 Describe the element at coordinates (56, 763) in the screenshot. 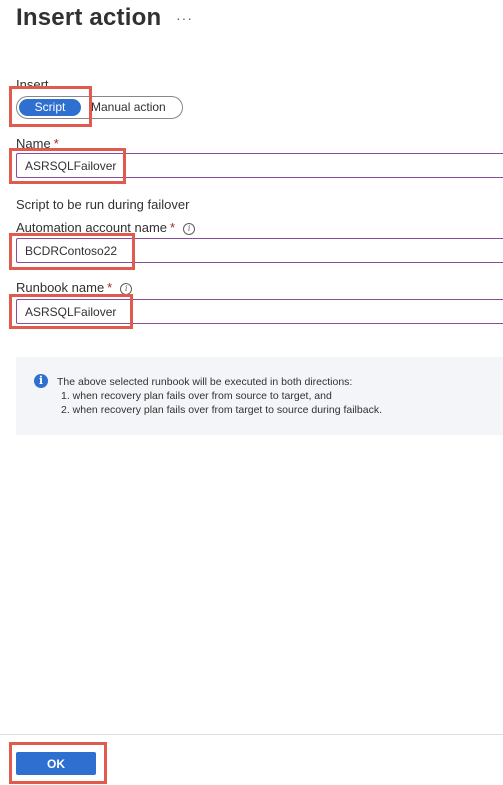

I see `ok-button: OK` at that location.